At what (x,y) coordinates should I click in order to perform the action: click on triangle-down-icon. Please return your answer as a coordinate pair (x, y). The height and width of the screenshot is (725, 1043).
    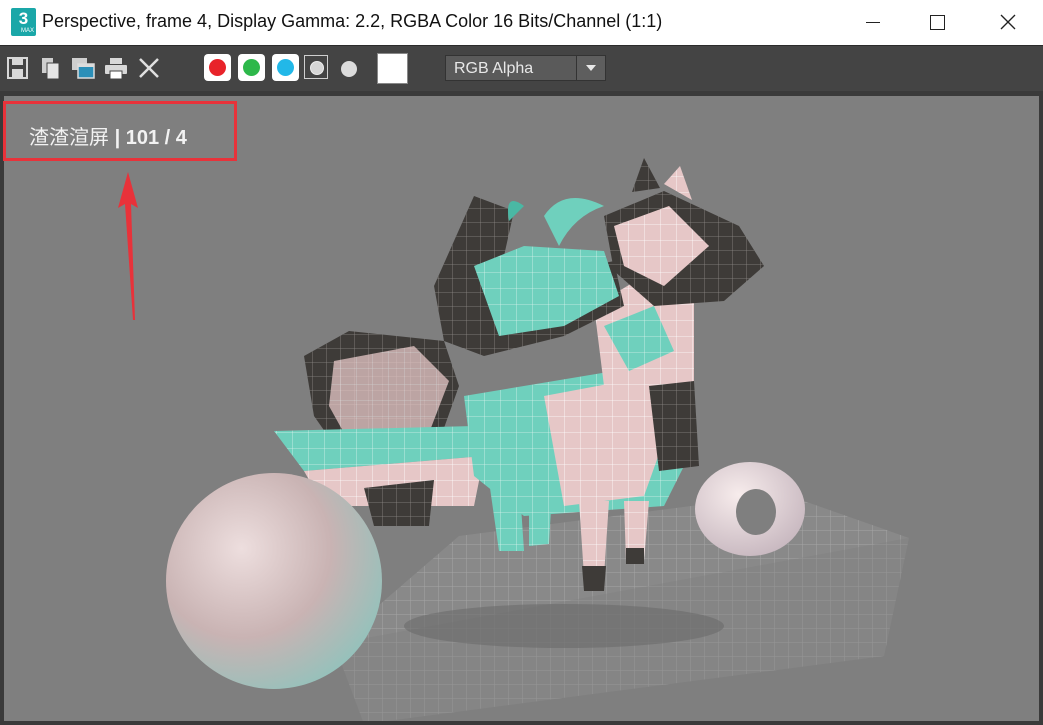
    Looking at the image, I should click on (591, 68).